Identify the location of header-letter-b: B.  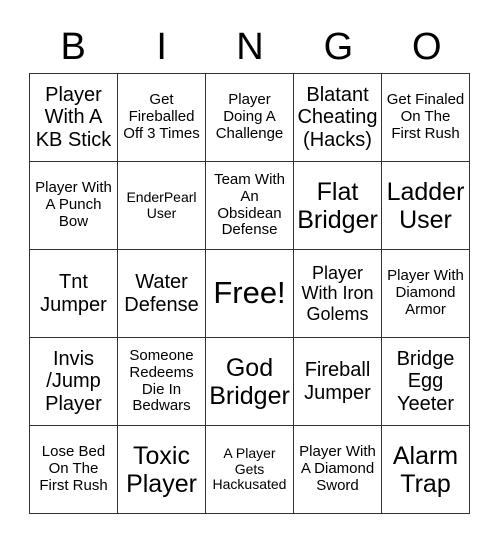
(73, 47).